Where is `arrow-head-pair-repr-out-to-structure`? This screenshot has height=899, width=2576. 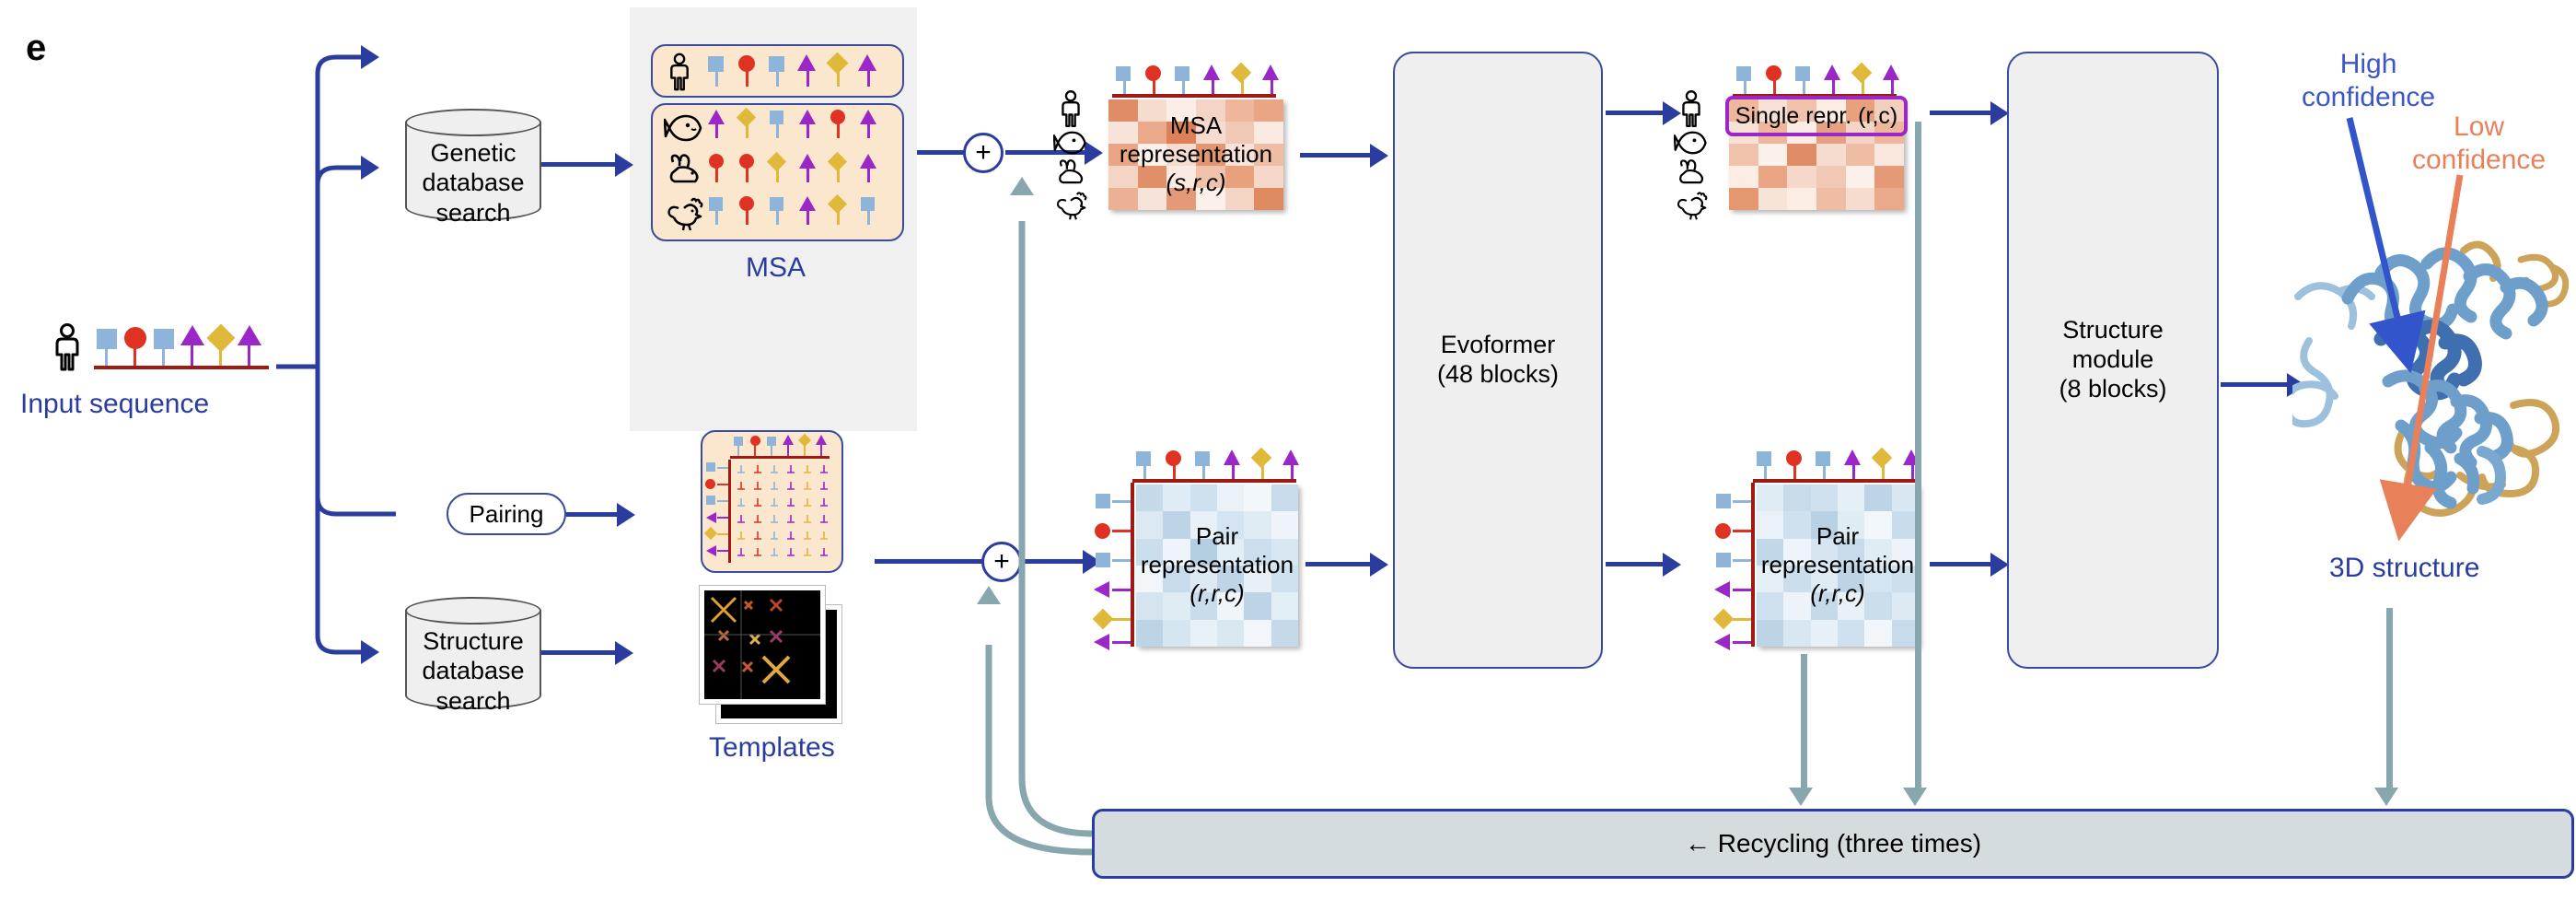 arrow-head-pair-repr-out-to-structure is located at coordinates (1999, 565).